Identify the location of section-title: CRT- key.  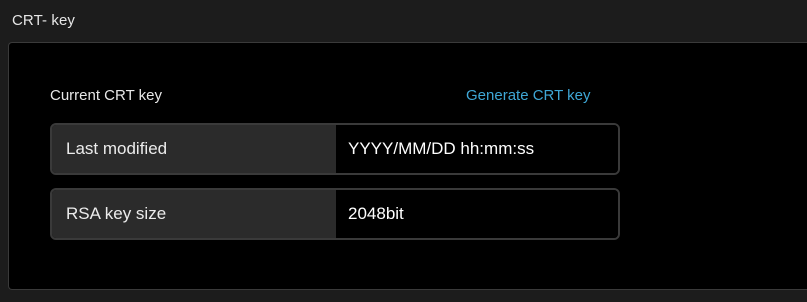
(44, 20).